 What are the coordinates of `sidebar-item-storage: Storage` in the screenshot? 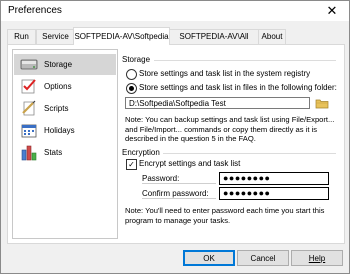 It's located at (65, 64).